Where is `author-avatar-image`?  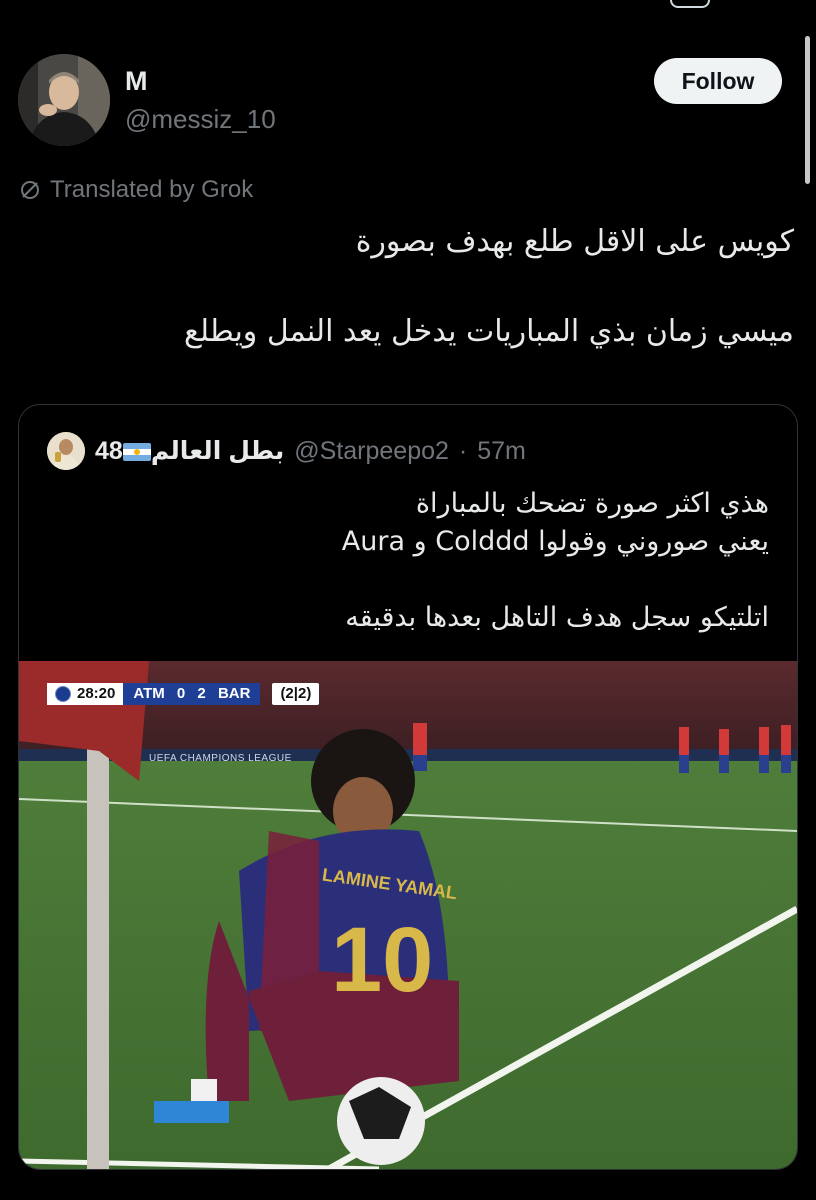
author-avatar-image is located at coordinates (64, 100).